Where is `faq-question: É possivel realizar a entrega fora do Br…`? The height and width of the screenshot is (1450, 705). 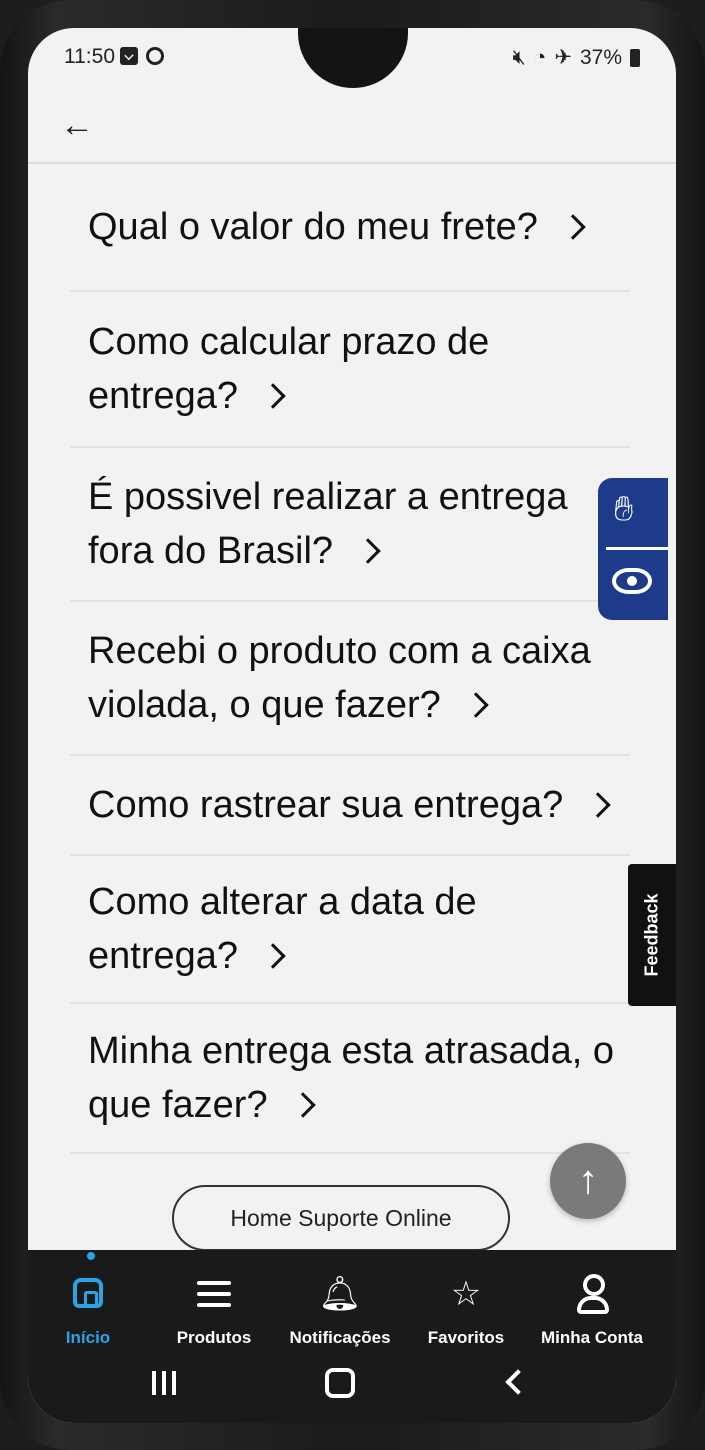 faq-question: É possivel realizar a entrega fora do Br… is located at coordinates (327, 524).